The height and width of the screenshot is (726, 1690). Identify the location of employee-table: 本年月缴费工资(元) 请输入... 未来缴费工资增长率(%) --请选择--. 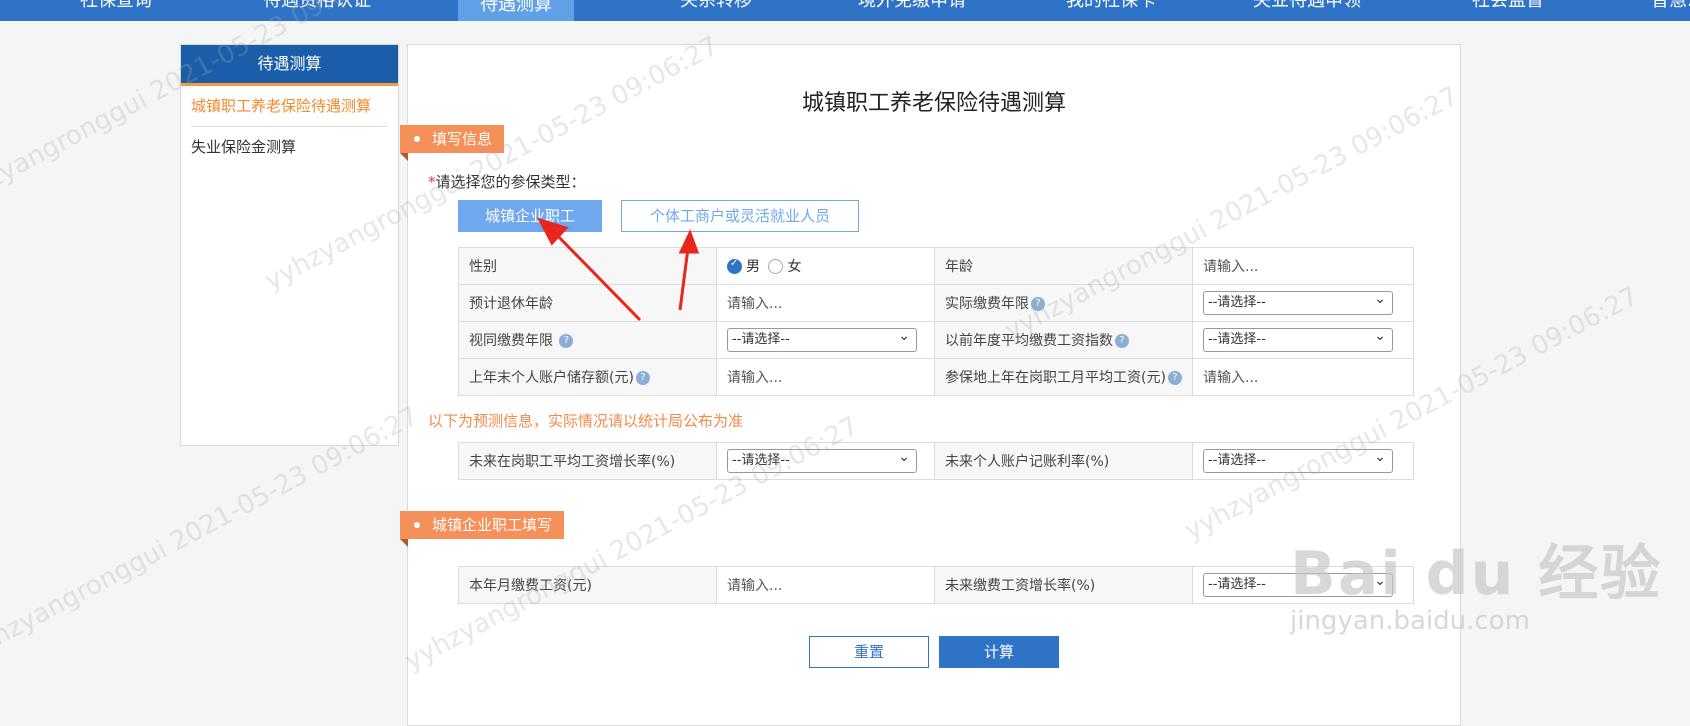
(936, 585).